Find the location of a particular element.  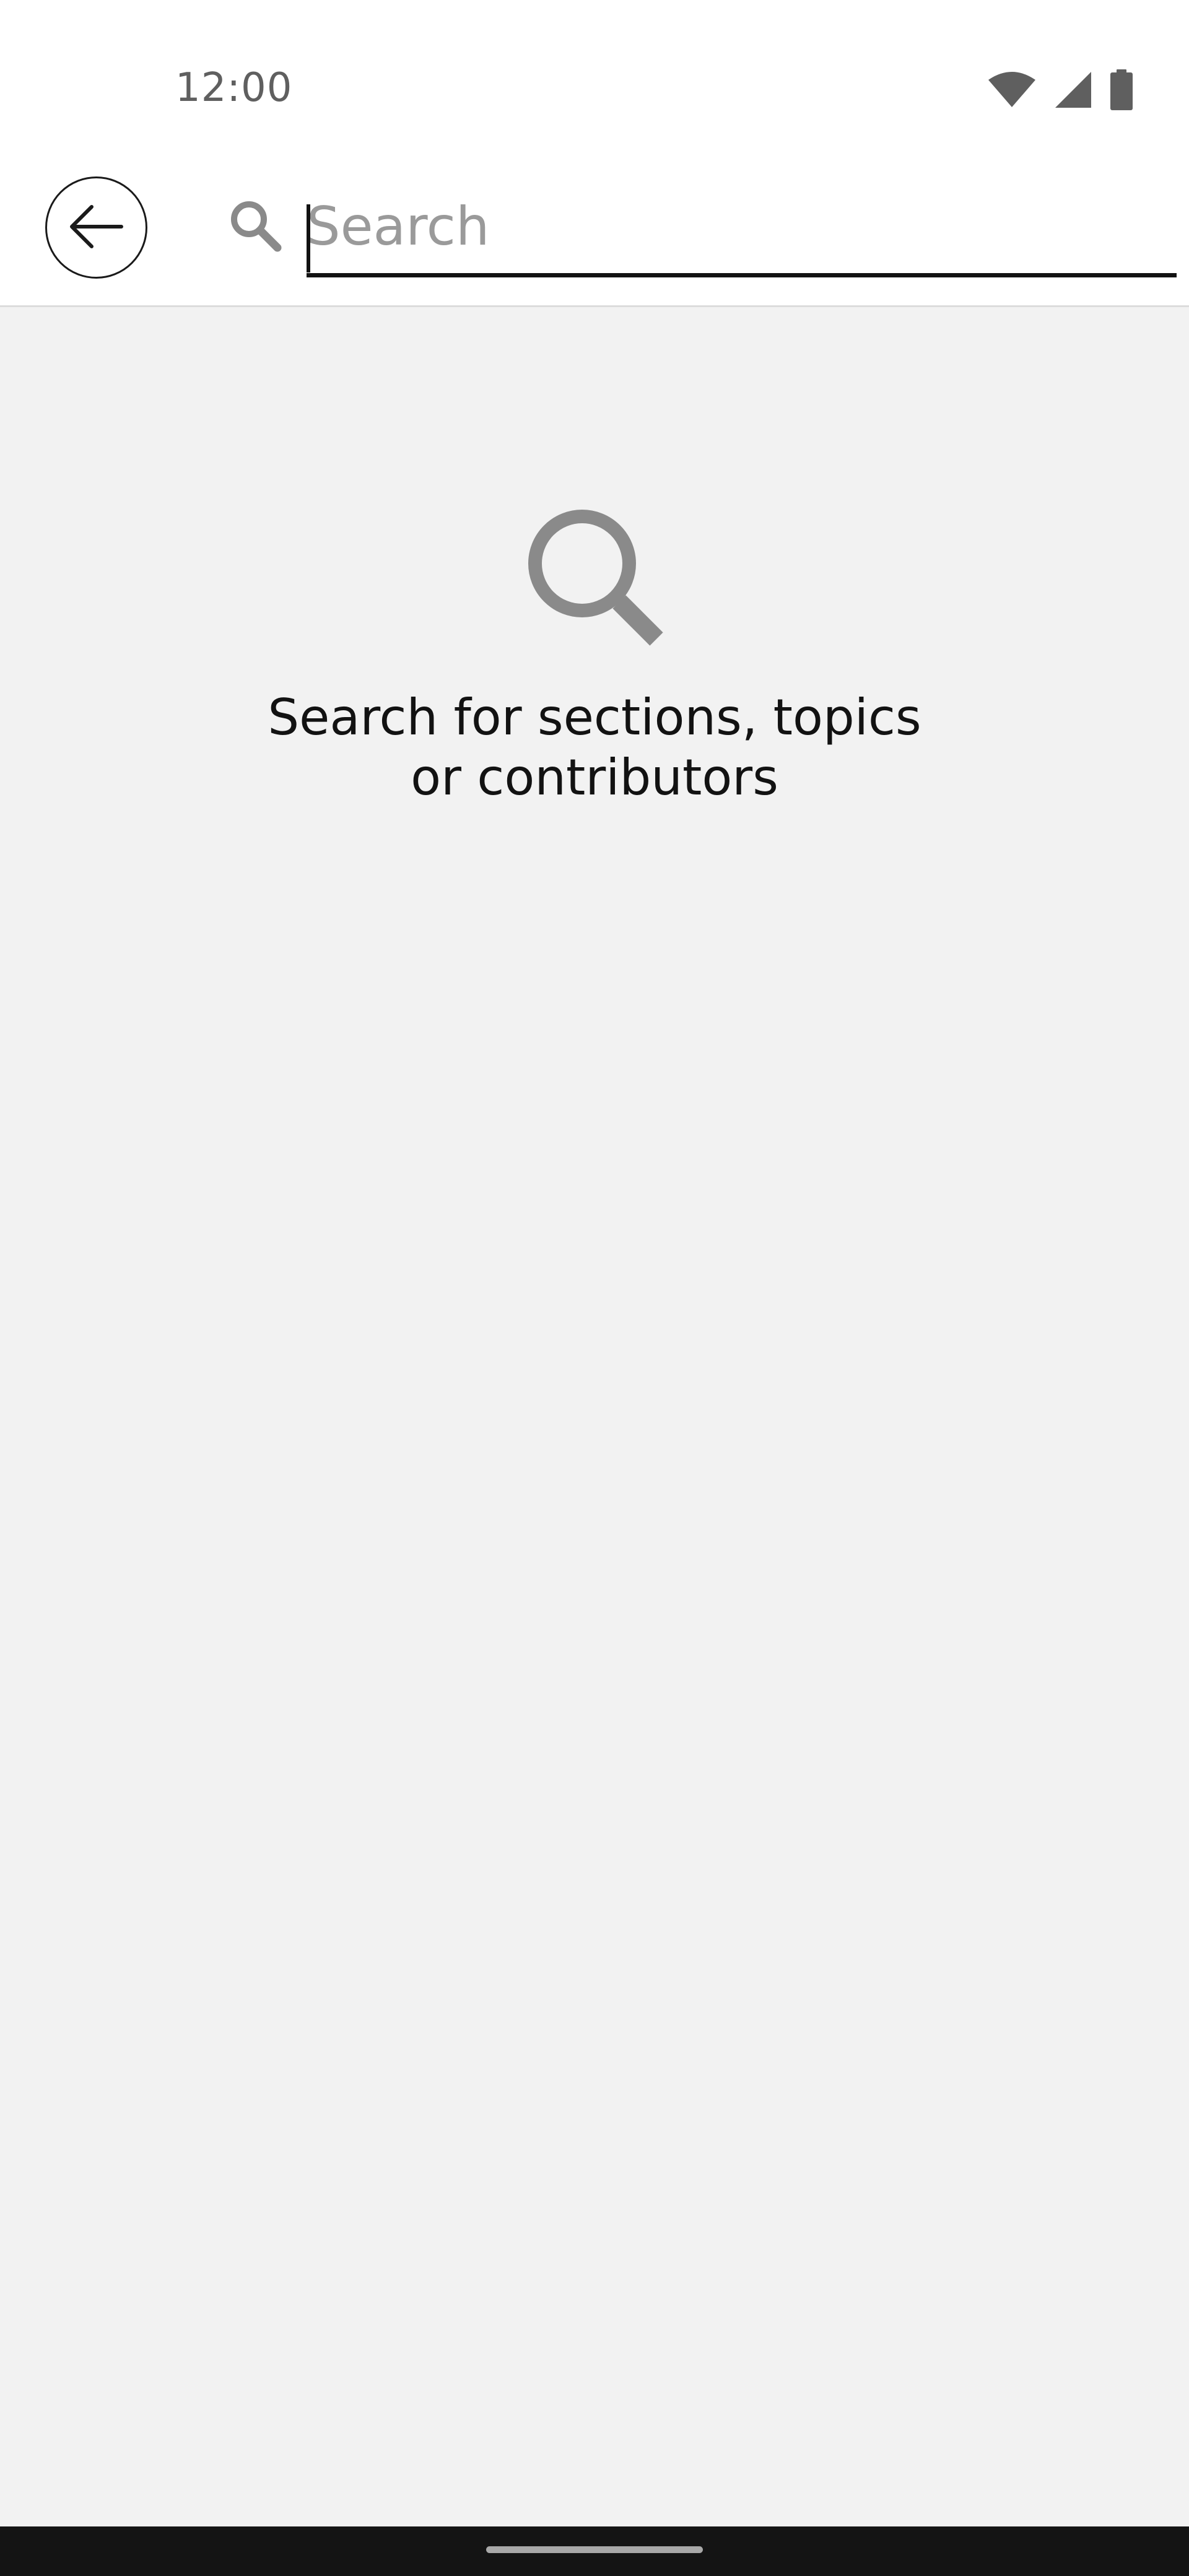

back-button is located at coordinates (96, 227).